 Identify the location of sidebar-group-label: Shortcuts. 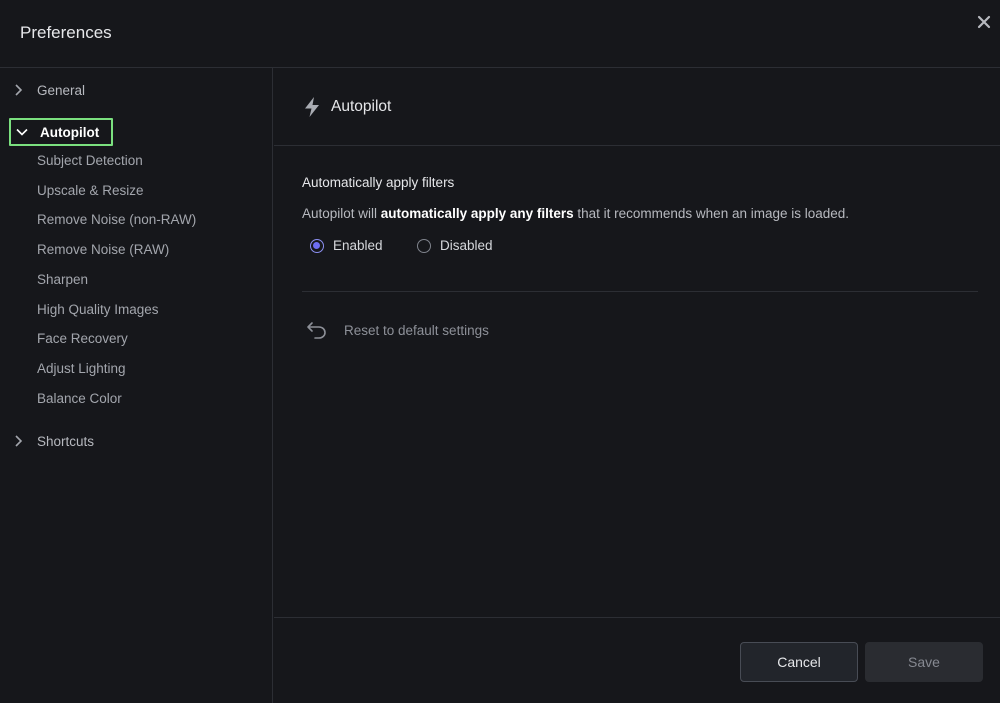
(66, 441).